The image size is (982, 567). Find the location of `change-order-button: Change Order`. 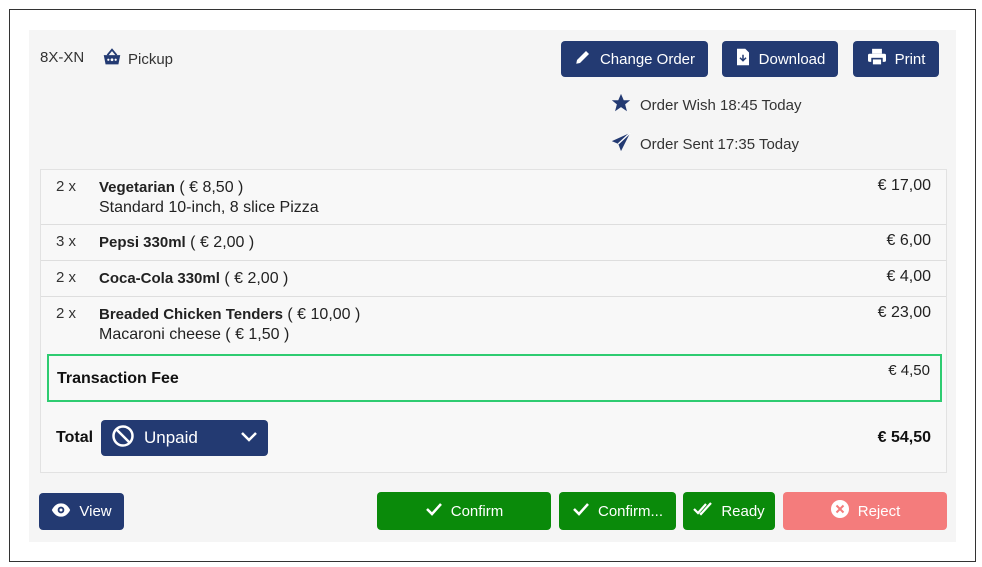

change-order-button: Change Order is located at coordinates (634, 59).